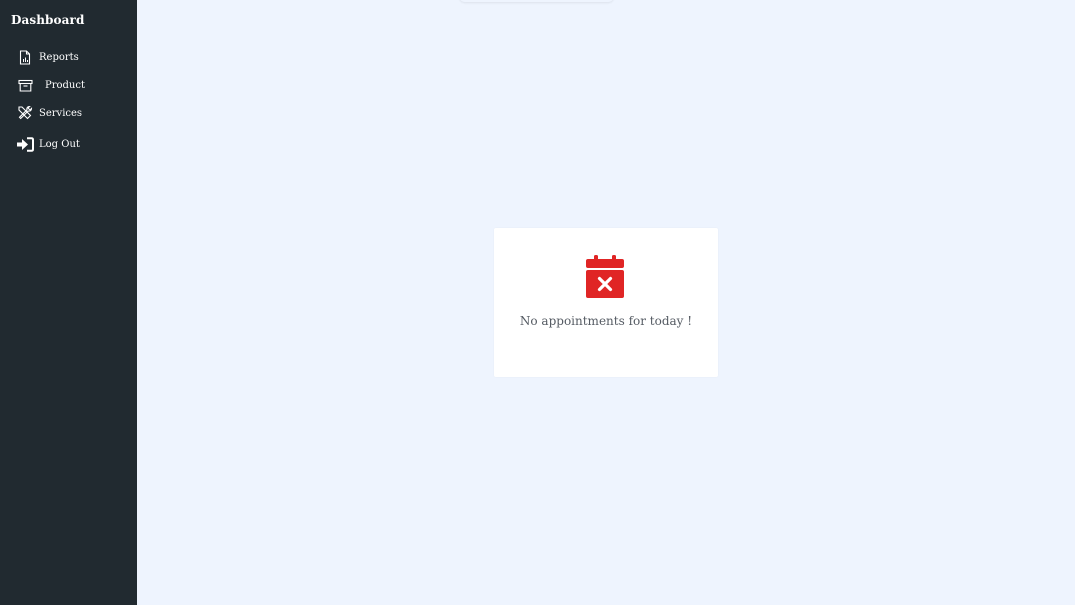  Describe the element at coordinates (47, 20) in the screenshot. I see `sidebar-brand: Dashboard` at that location.